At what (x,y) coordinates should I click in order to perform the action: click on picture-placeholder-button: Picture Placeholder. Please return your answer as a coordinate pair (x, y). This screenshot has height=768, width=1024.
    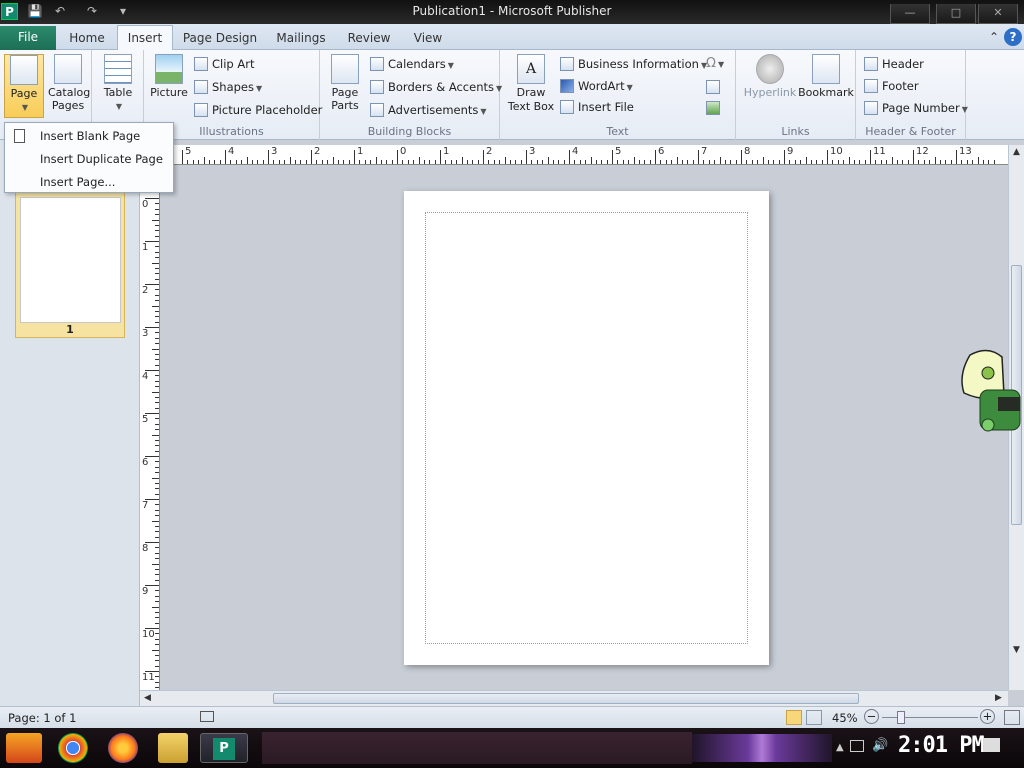
    Looking at the image, I should click on (258, 110).